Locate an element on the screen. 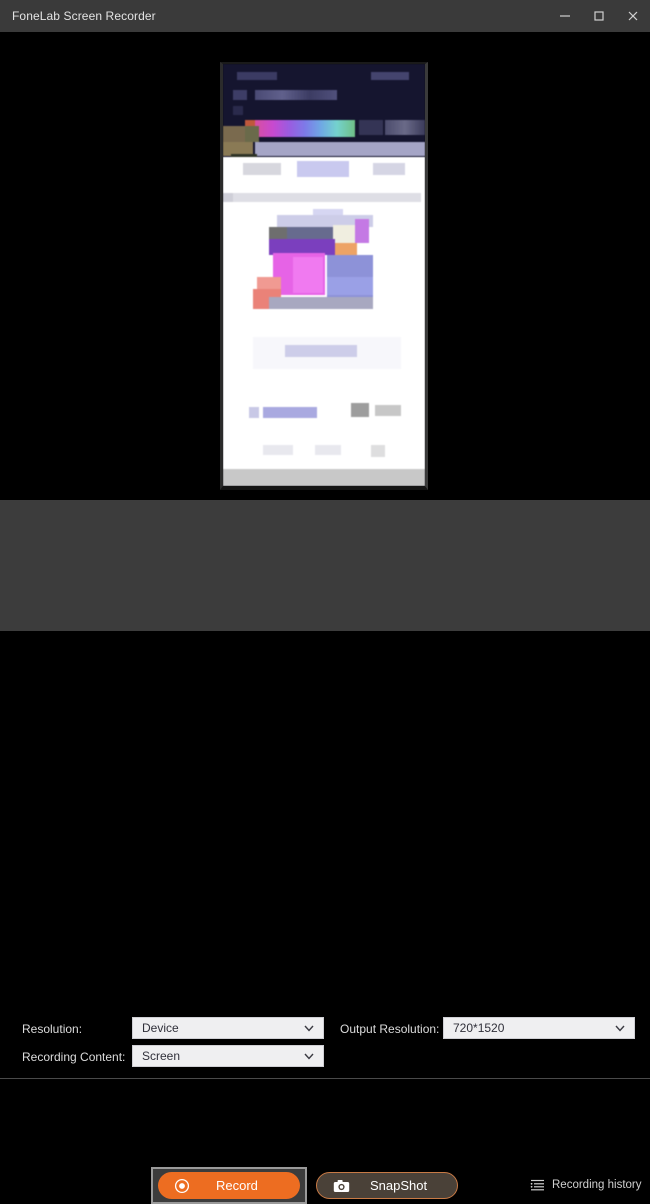  recording-content-select: Screen is located at coordinates (228, 1056).